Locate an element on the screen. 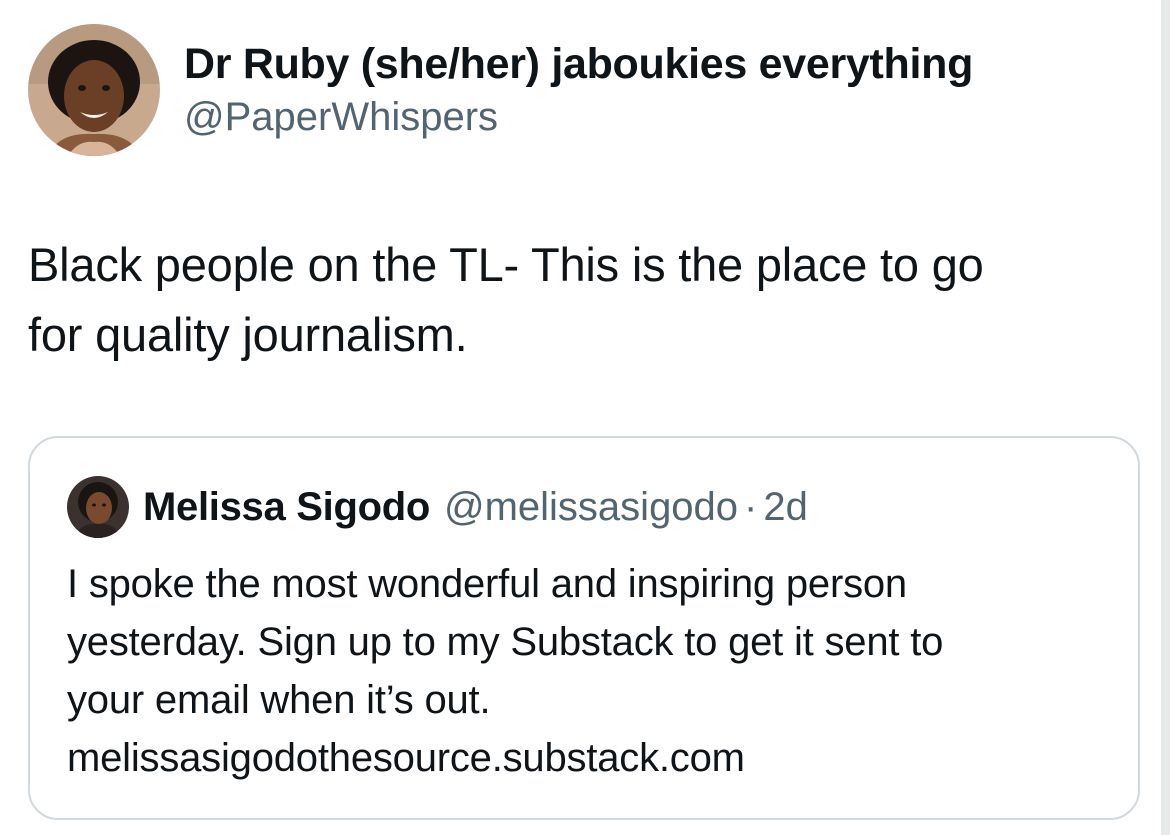  quoted-text-line: your email when it’s out. is located at coordinates (279, 700).